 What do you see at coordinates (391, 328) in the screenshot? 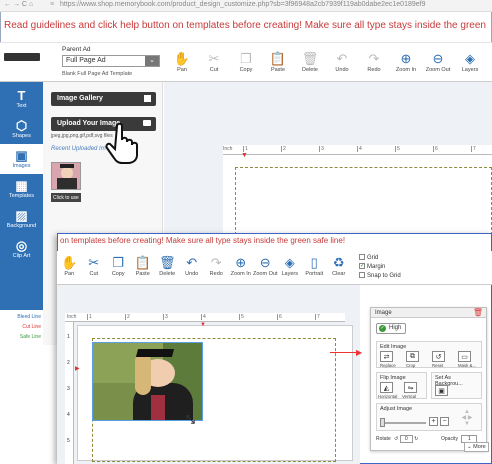
I see `quality-badge: ✓ High` at bounding box center [391, 328].